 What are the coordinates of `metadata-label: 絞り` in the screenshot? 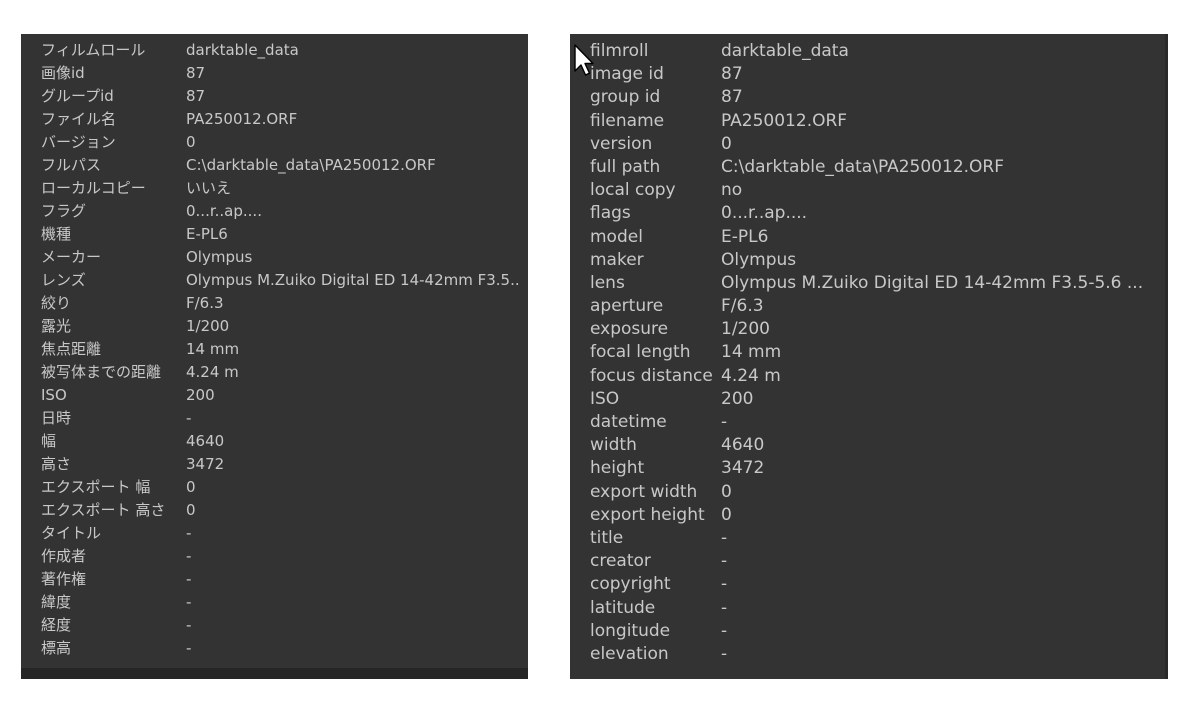 It's located at (56, 303).